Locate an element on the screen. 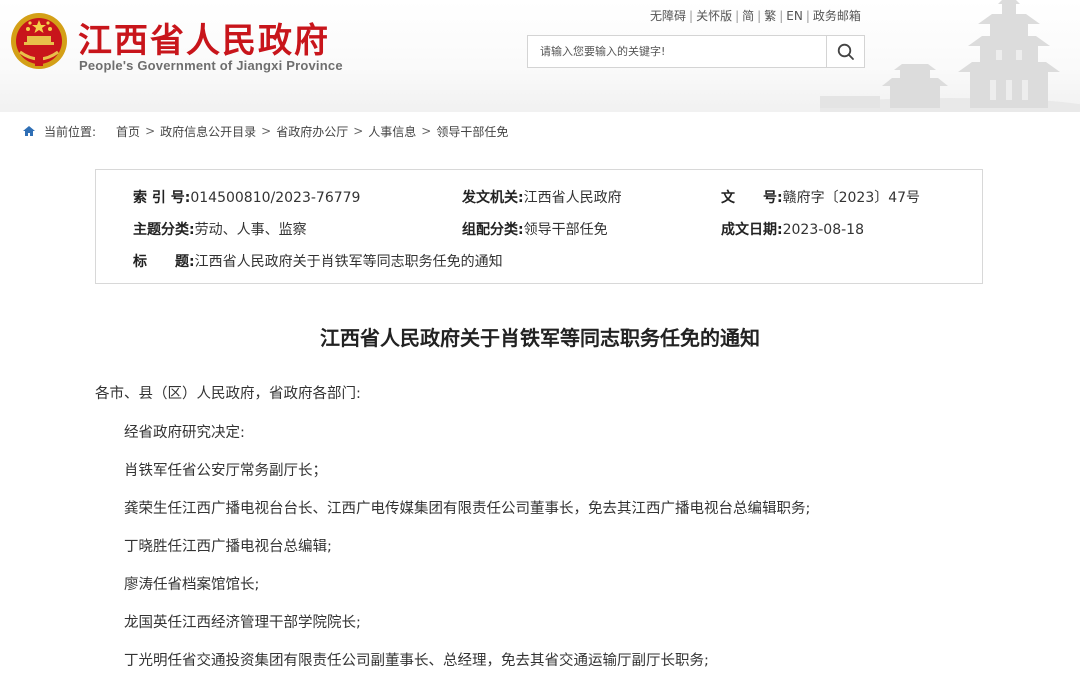 Image resolution: width=1080 pixels, height=673 pixels. meta-category-value: 领导干部任免 is located at coordinates (565, 230).